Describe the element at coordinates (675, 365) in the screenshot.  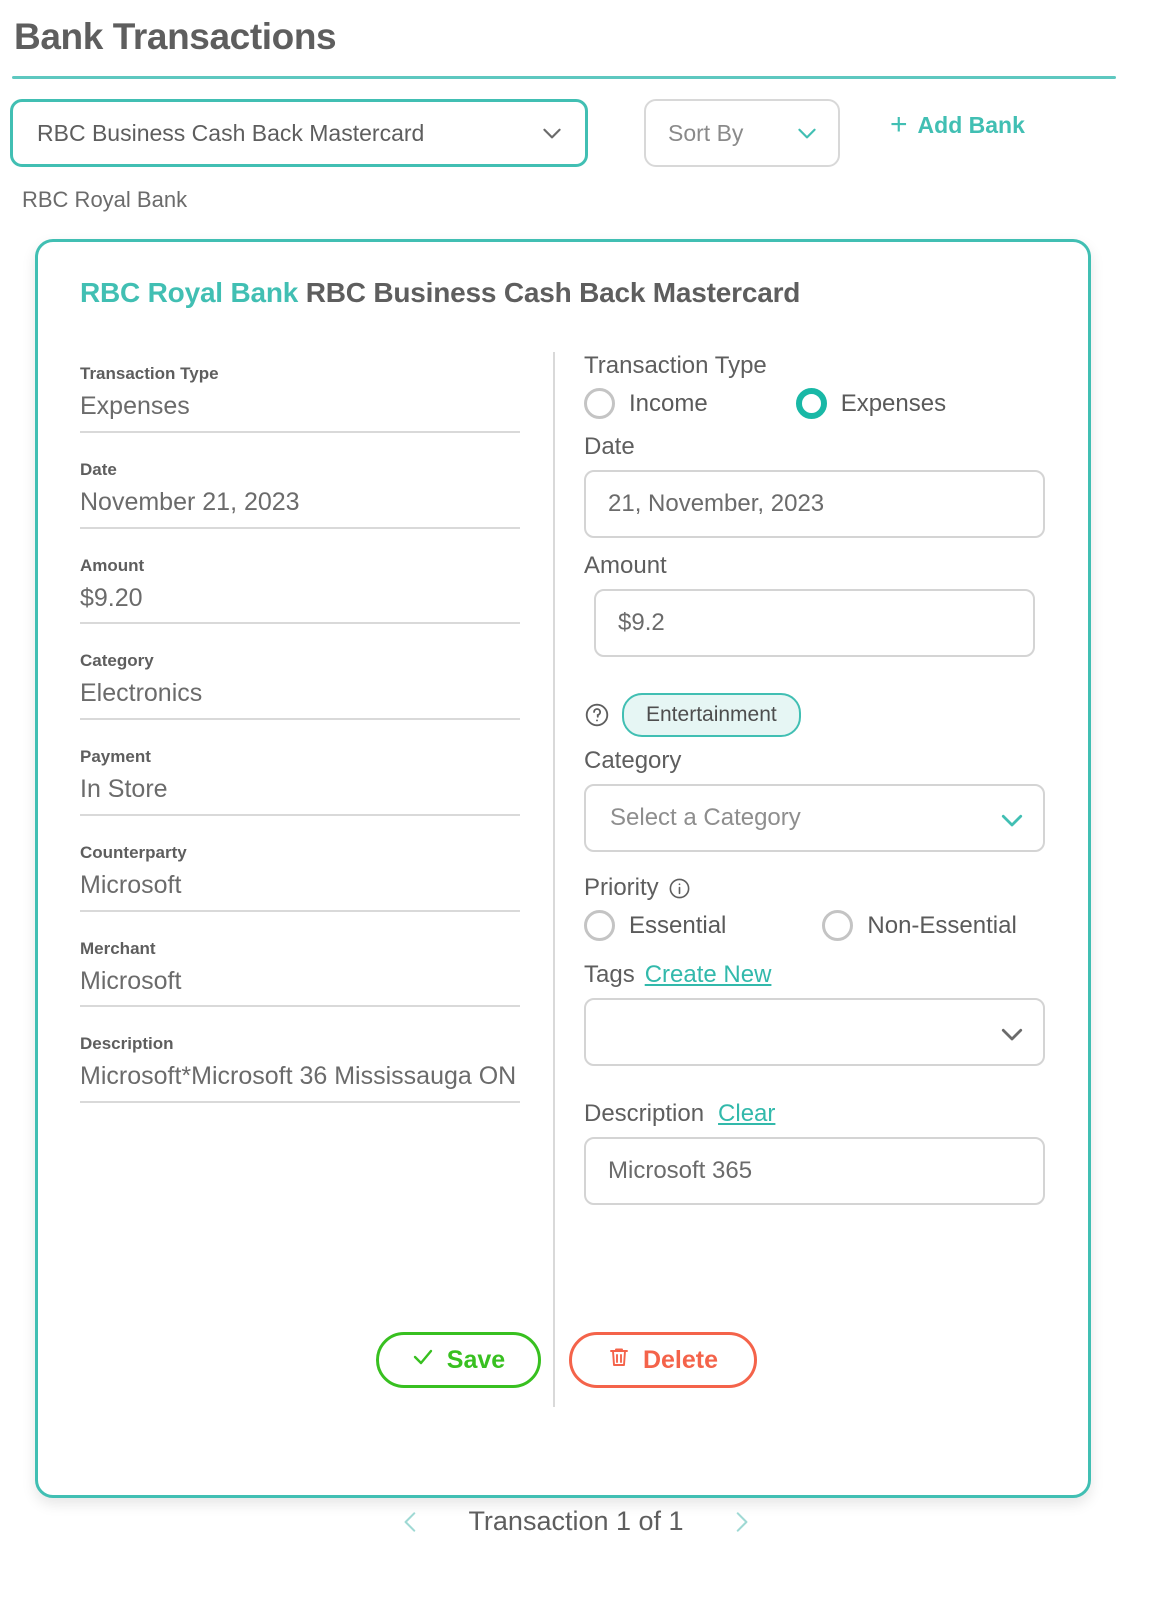
I see `transaction-type-label: Transaction Type` at that location.